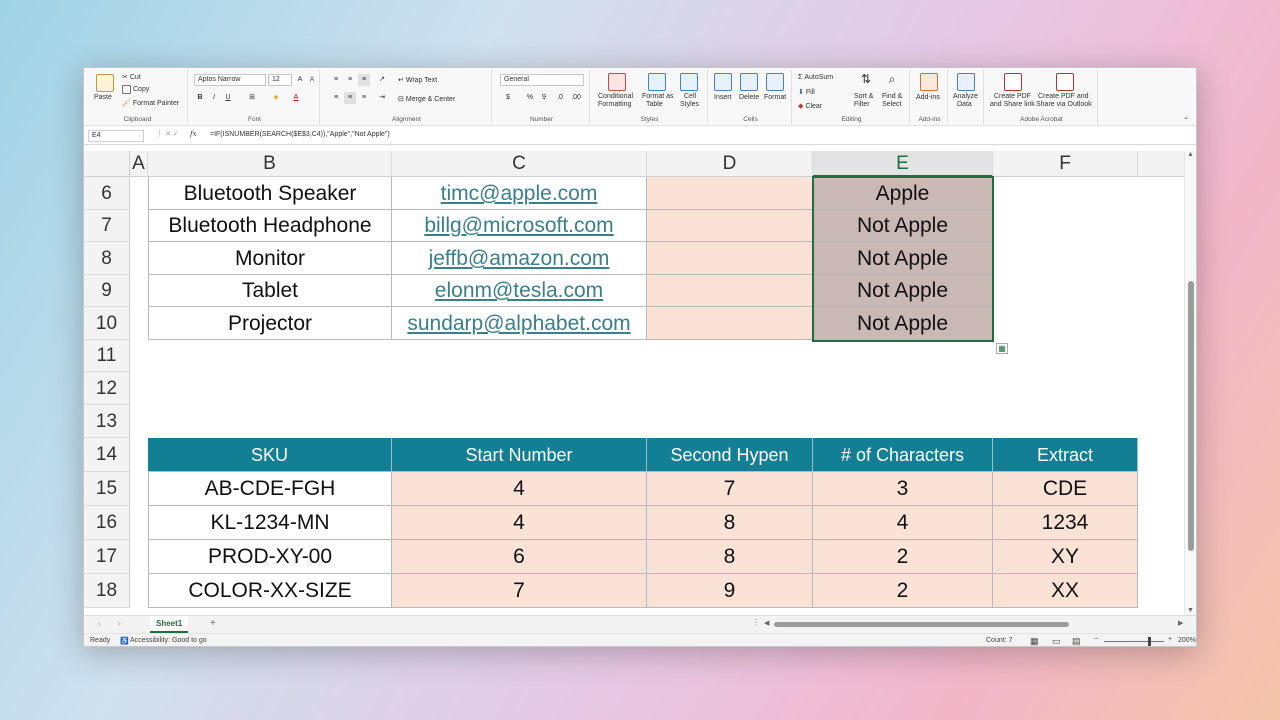  What do you see at coordinates (723, 97) in the screenshot?
I see `insert-button: Insert` at bounding box center [723, 97].